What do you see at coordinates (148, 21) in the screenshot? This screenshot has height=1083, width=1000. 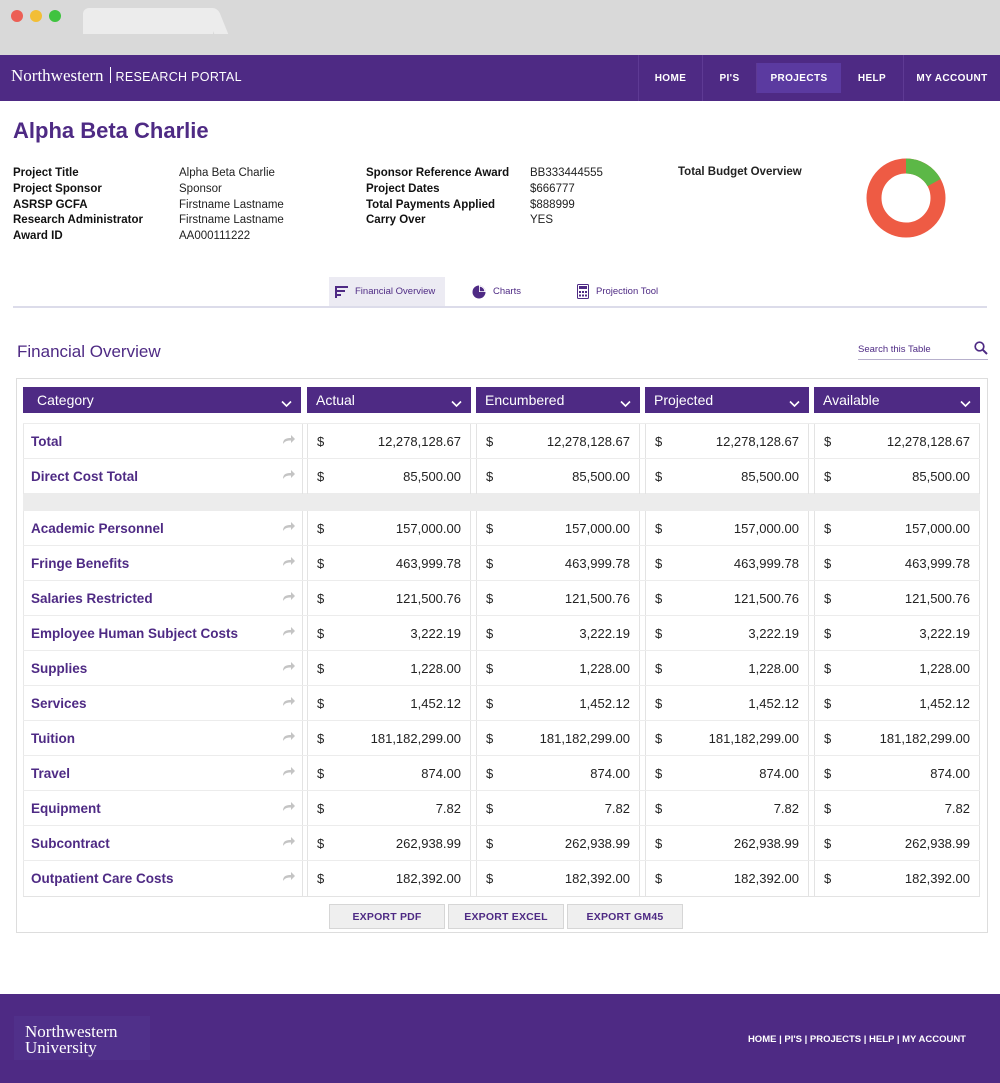 I see `browser-tab` at bounding box center [148, 21].